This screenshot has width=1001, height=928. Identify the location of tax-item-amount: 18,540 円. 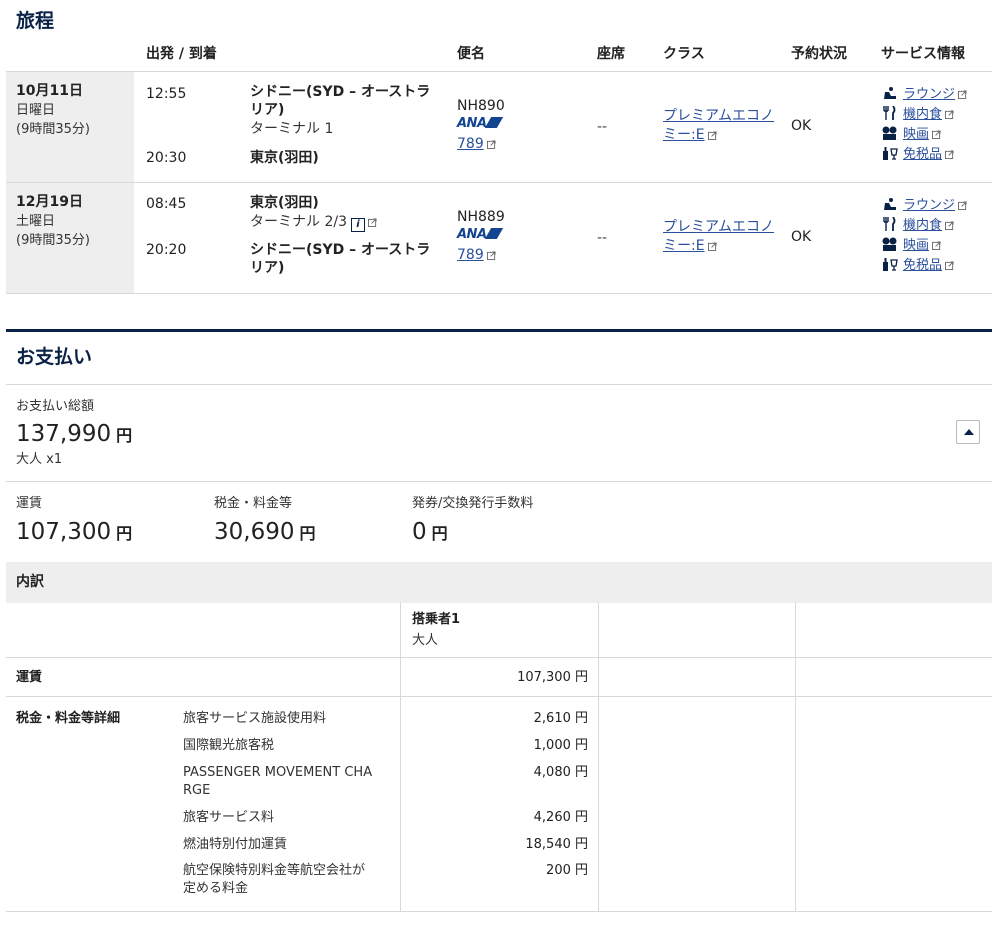
(556, 844).